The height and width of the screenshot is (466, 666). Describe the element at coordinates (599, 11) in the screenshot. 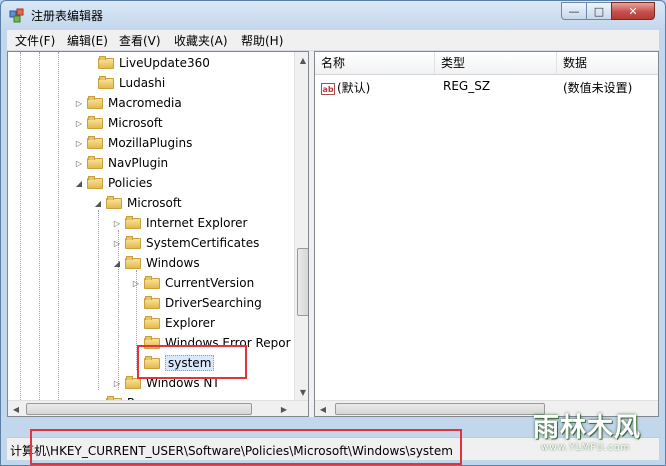

I see `maximize-button: □` at that location.